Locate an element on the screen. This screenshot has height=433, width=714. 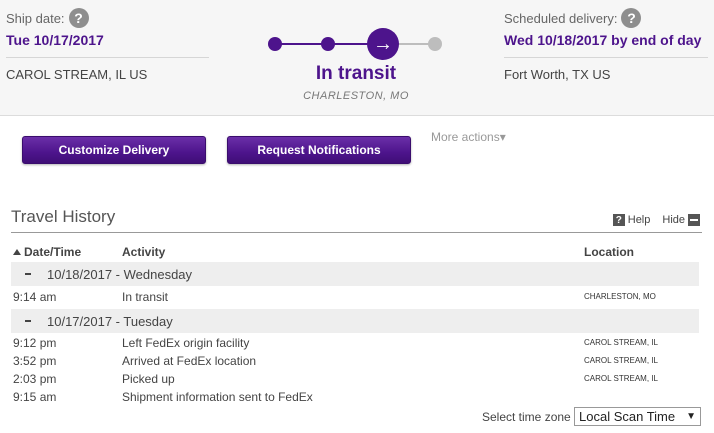
origin-city: CAROL STREAM, IL US is located at coordinates (77, 74).